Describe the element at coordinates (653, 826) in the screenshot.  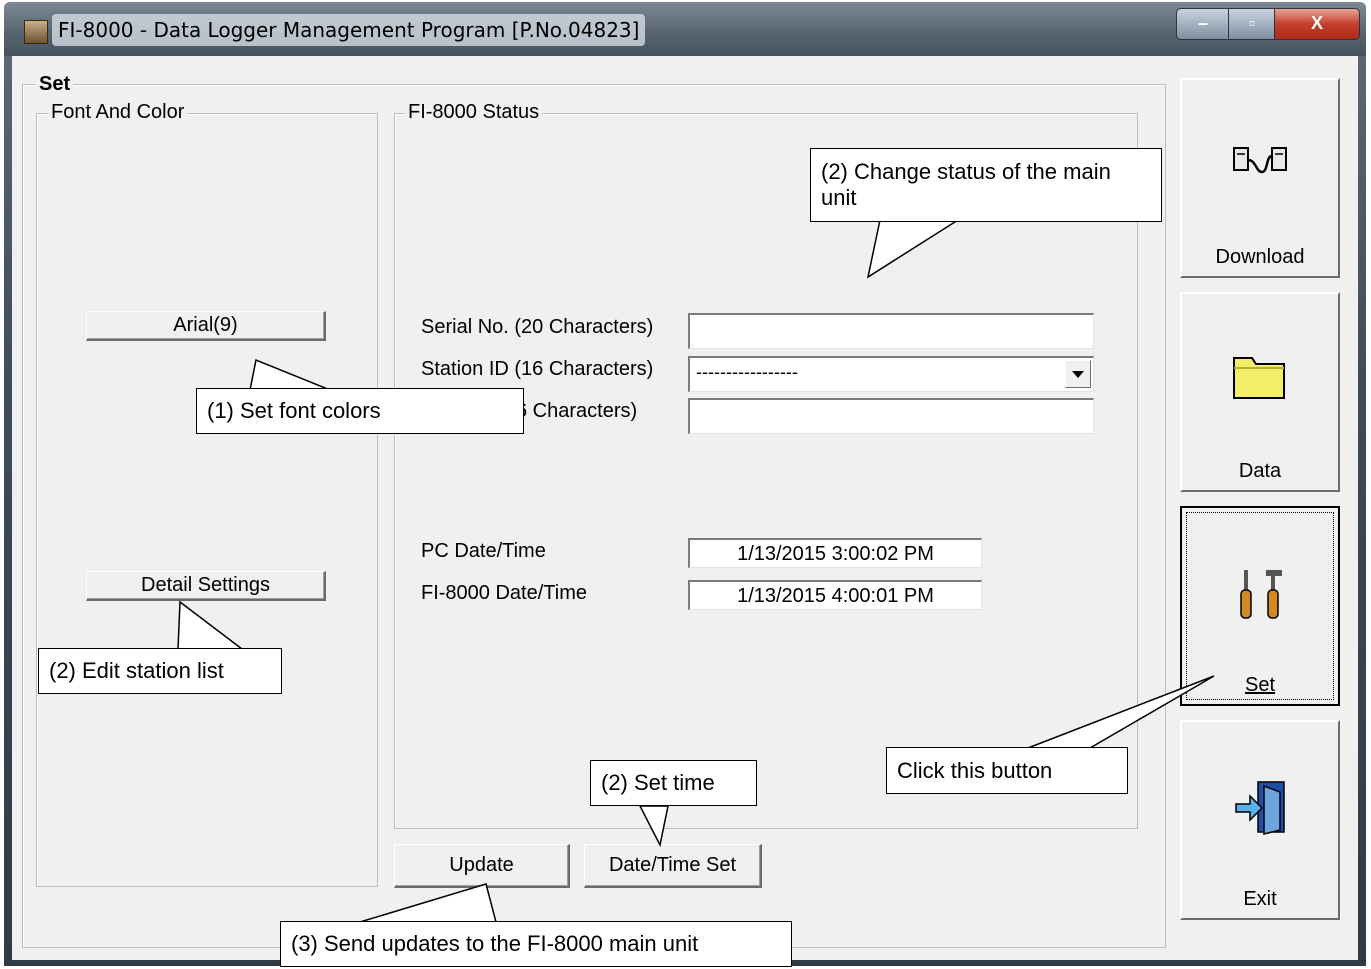
I see `pointer-set-time` at that location.